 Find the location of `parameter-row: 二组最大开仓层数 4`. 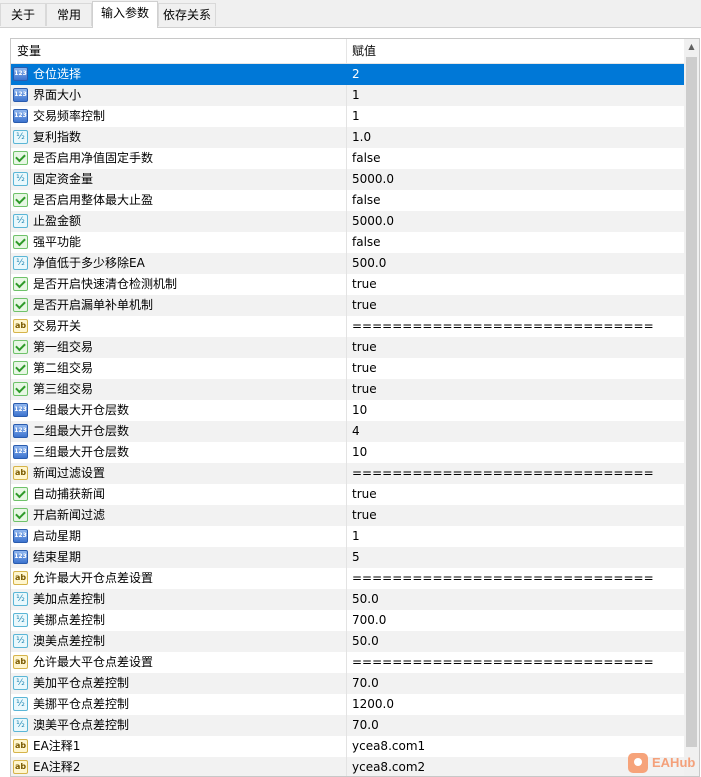

parameter-row: 二组最大开仓层数 4 is located at coordinates (347, 431).